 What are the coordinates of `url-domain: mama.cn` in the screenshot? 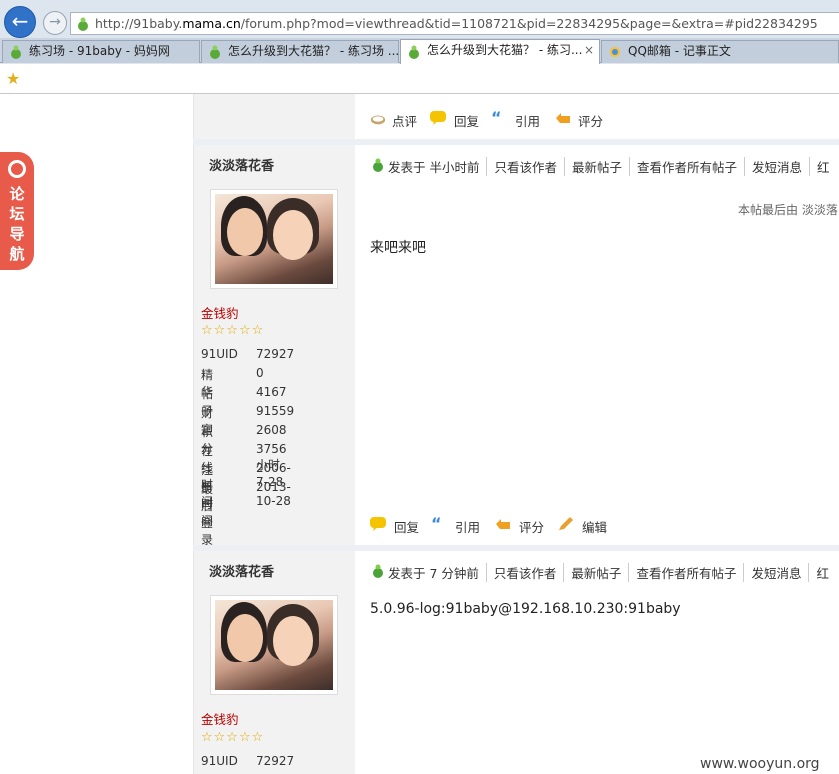 It's located at (211, 23).